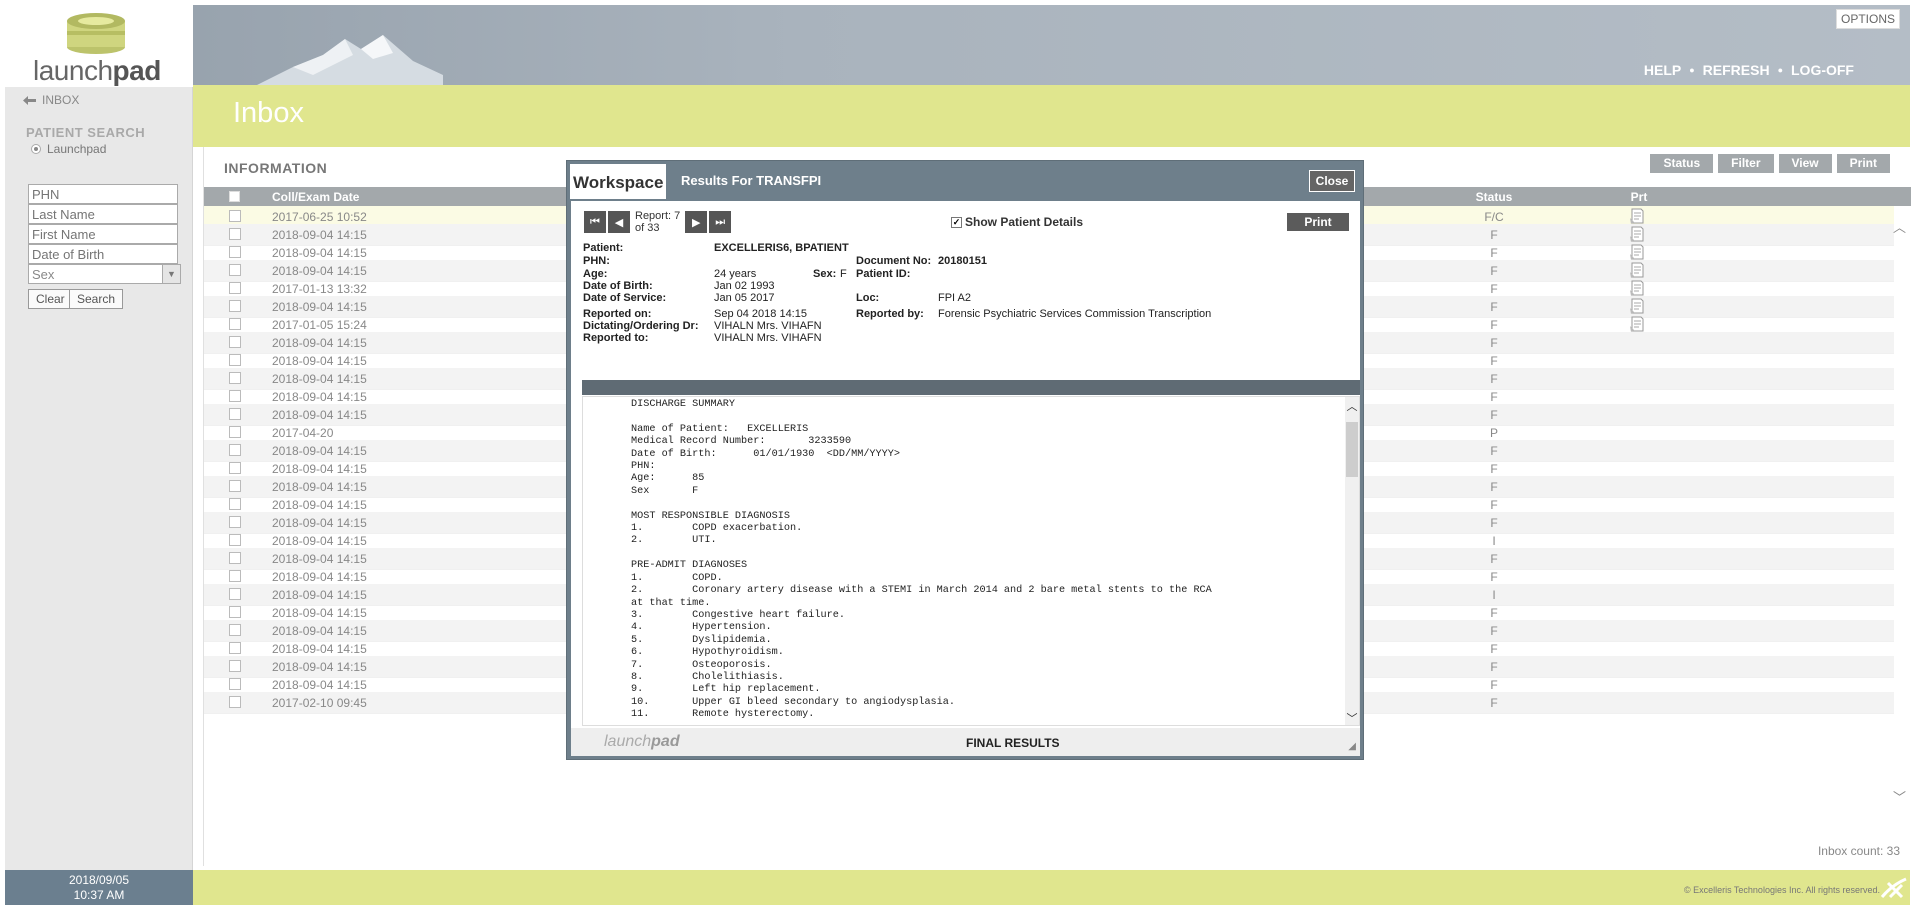 The height and width of the screenshot is (911, 1920). What do you see at coordinates (315, 197) in the screenshot?
I see `column-header-date: Coll/Exam Date` at bounding box center [315, 197].